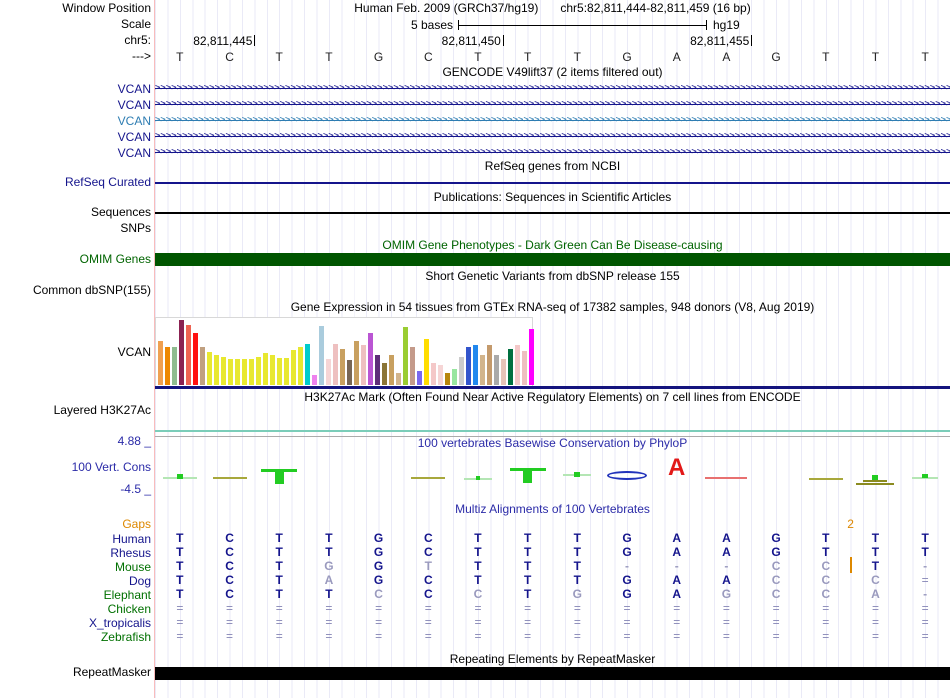 The width and height of the screenshot is (950, 698). Describe the element at coordinates (75, 567) in the screenshot. I see `multiz-species-label: Mouse` at that location.